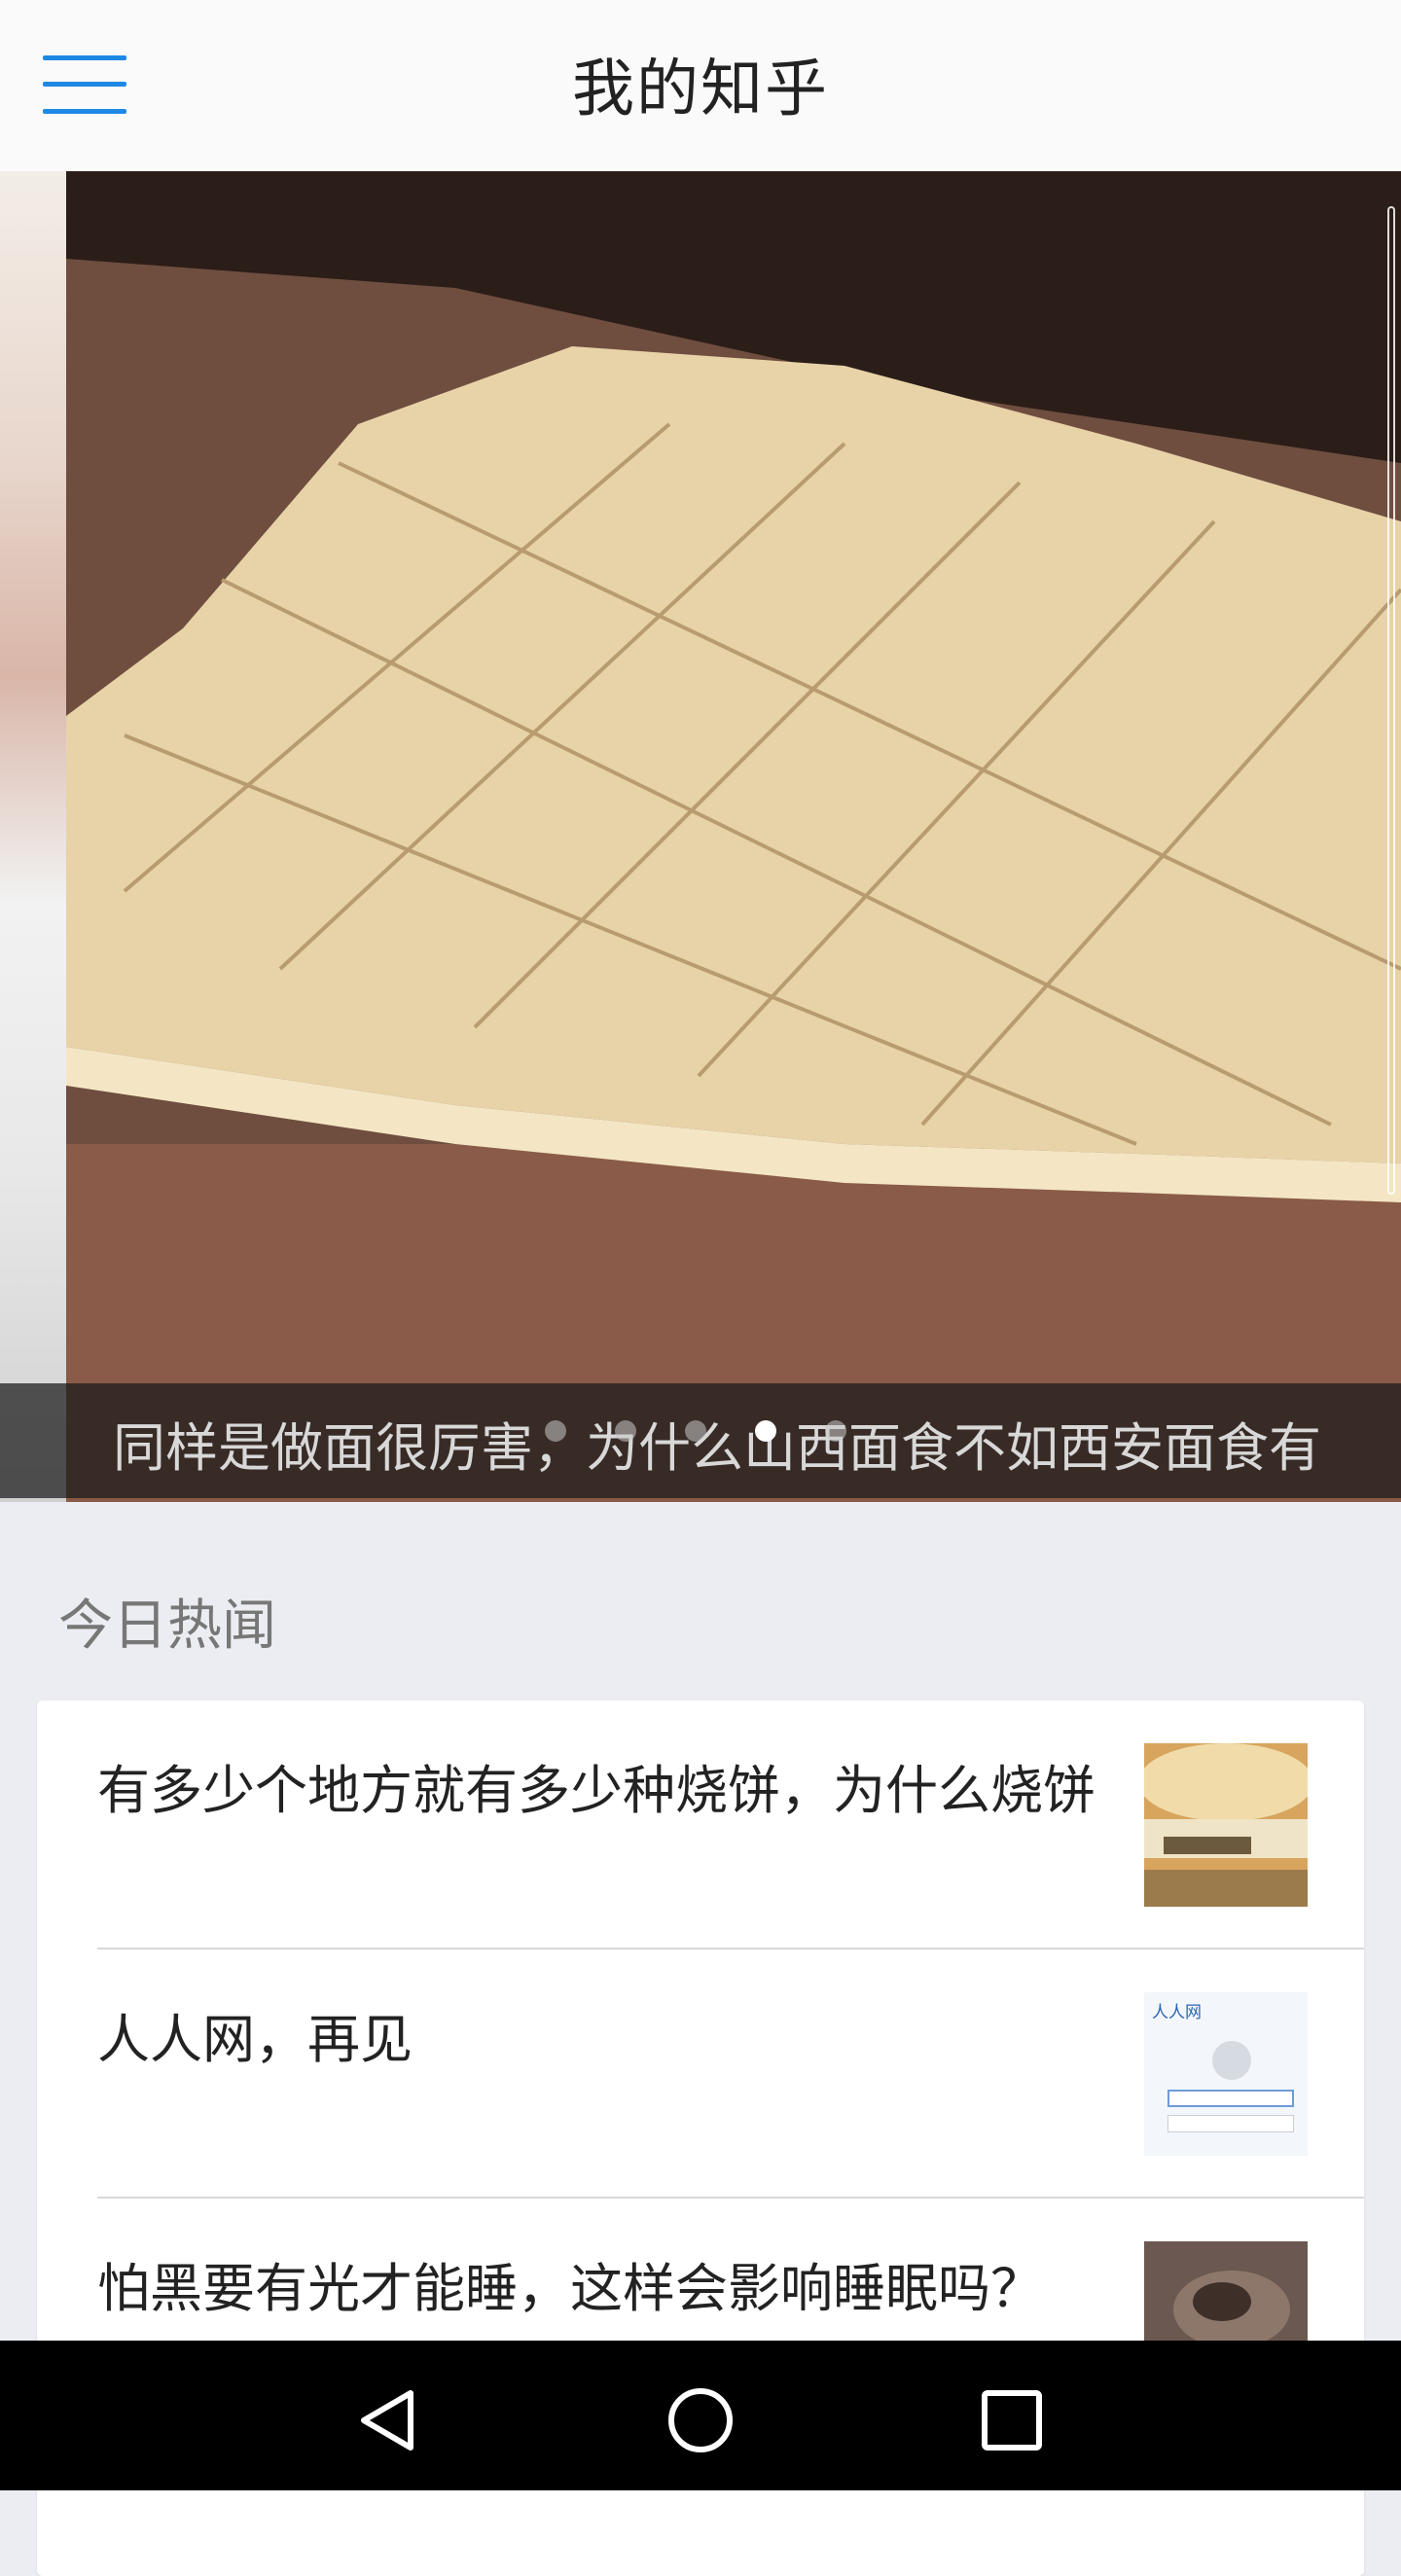 The width and height of the screenshot is (1401, 2576). I want to click on news-item: 人人网，再见 人人网, so click(700, 2074).